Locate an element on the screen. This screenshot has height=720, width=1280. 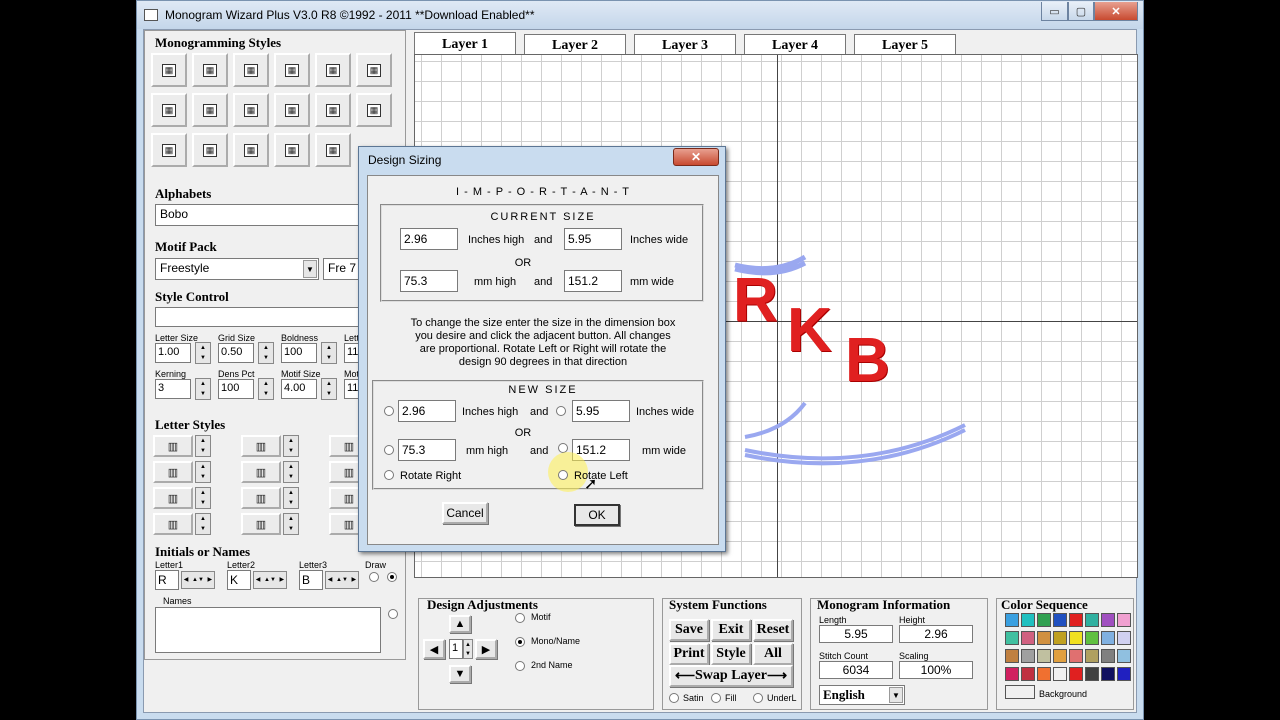
tab-layer-3: Layer 3 is located at coordinates (685, 45).